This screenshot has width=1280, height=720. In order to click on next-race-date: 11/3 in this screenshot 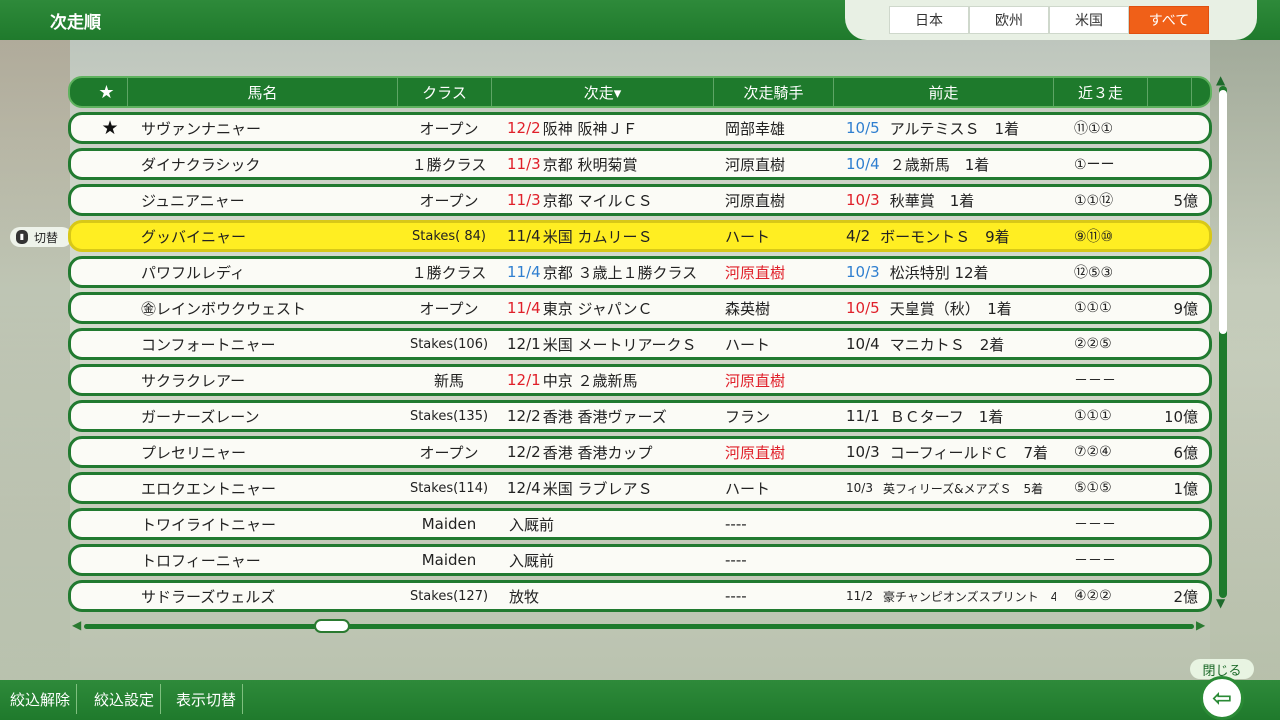, I will do `click(524, 200)`.